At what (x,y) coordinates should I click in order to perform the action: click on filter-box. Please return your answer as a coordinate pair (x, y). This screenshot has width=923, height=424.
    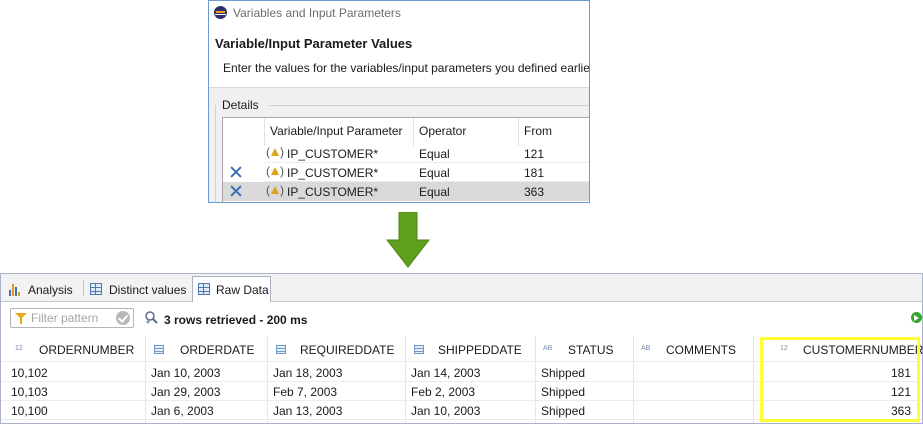
    Looking at the image, I should click on (72, 318).